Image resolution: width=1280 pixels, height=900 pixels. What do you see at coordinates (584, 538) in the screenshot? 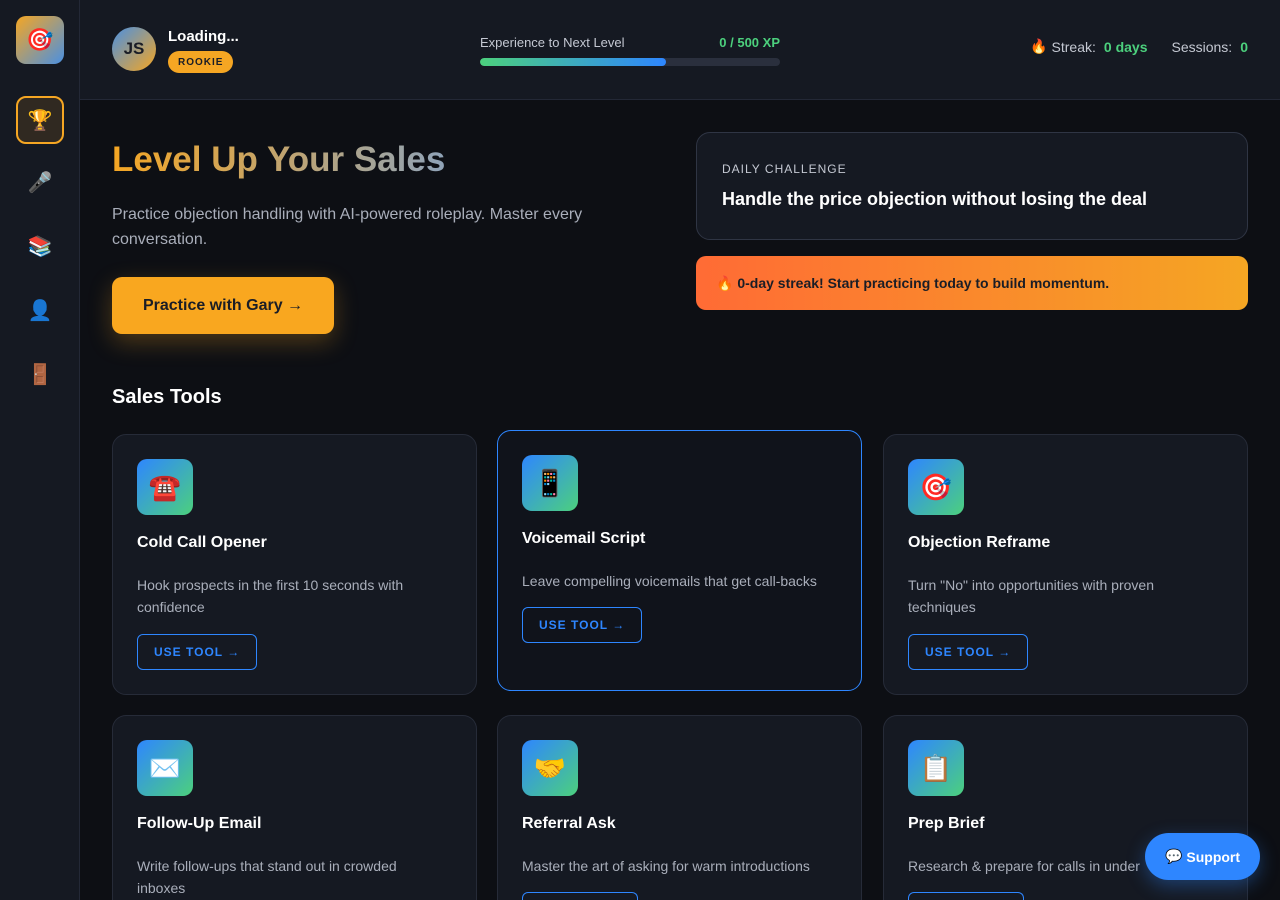
I see `tool-name: Voicemail Script` at bounding box center [584, 538].